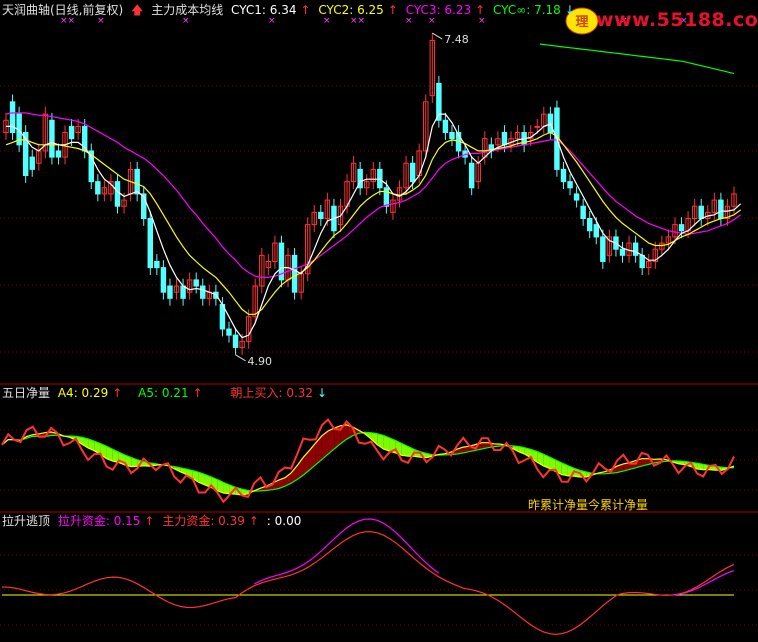 This screenshot has height=642, width=758. I want to click on cyc3-value: CYC3: 6.23, so click(438, 10).